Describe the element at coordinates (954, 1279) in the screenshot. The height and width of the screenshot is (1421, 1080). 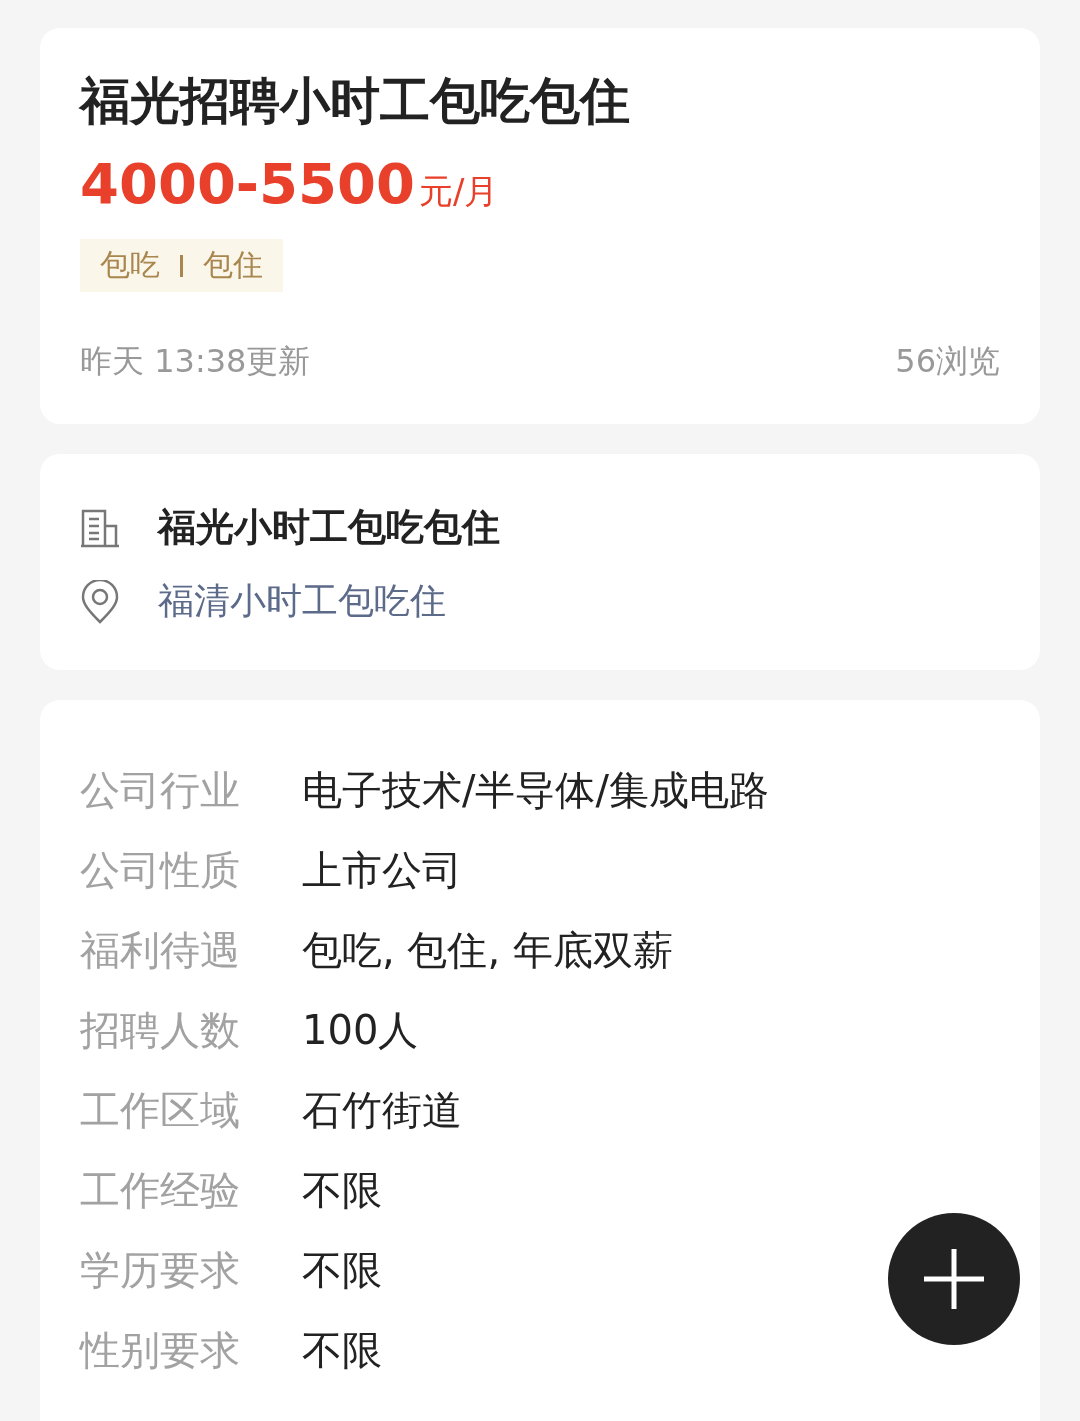
I see `plus-icon` at that location.